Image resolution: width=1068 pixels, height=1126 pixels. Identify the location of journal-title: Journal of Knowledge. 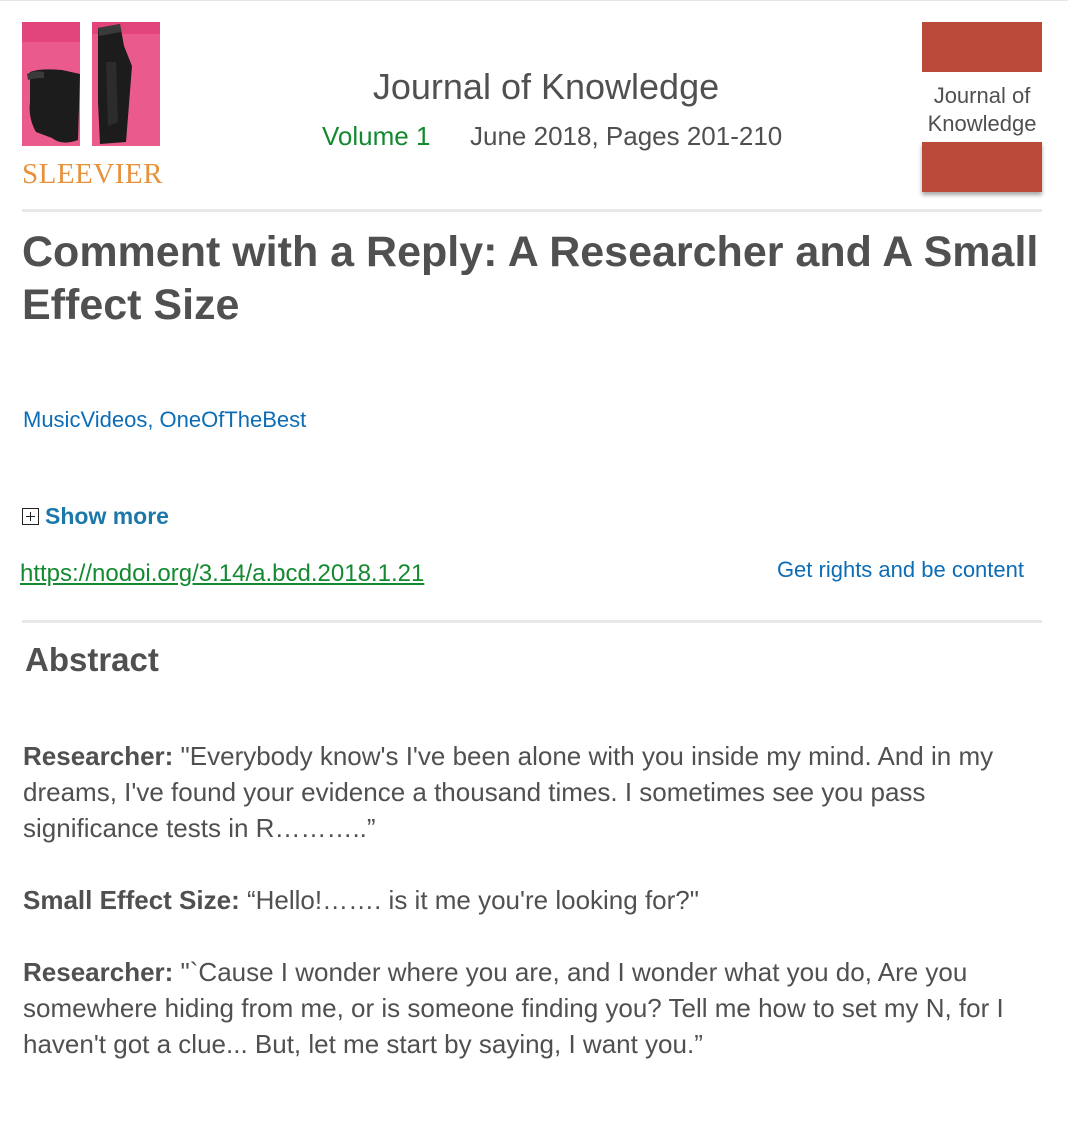
(534, 87).